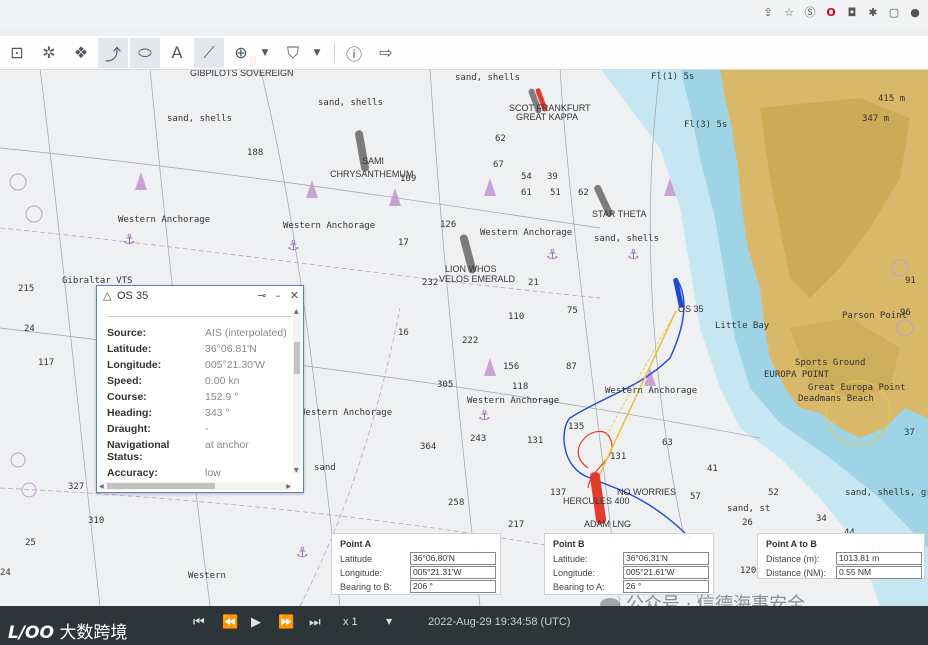 The image size is (928, 645). What do you see at coordinates (145, 52) in the screenshot?
I see `tag-button: ⬭` at bounding box center [145, 52].